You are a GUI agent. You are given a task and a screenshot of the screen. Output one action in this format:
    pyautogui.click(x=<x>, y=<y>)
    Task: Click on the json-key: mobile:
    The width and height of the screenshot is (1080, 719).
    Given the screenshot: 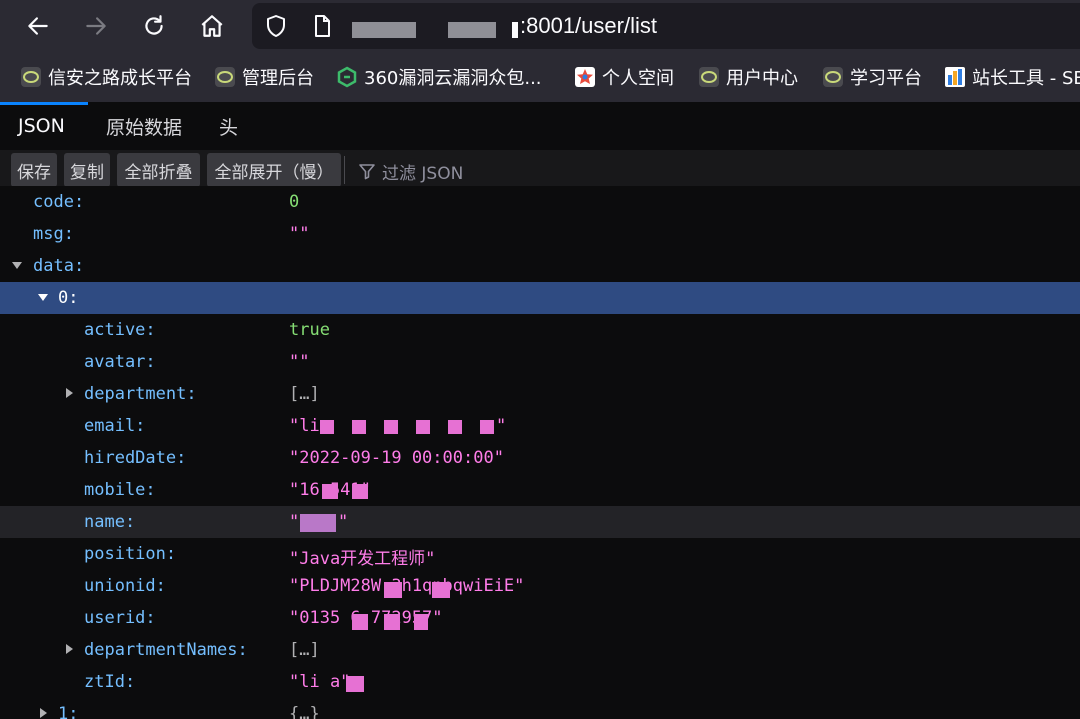 What is the action you would take?
    pyautogui.click(x=120, y=490)
    